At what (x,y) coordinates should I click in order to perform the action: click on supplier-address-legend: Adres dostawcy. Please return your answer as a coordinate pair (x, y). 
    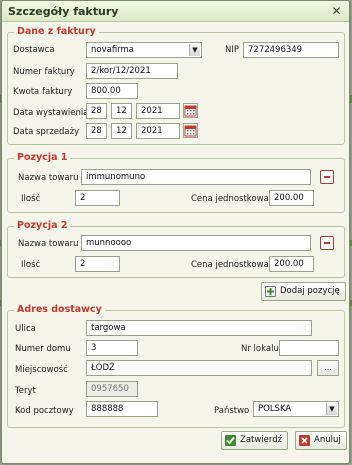
    Looking at the image, I should click on (59, 309).